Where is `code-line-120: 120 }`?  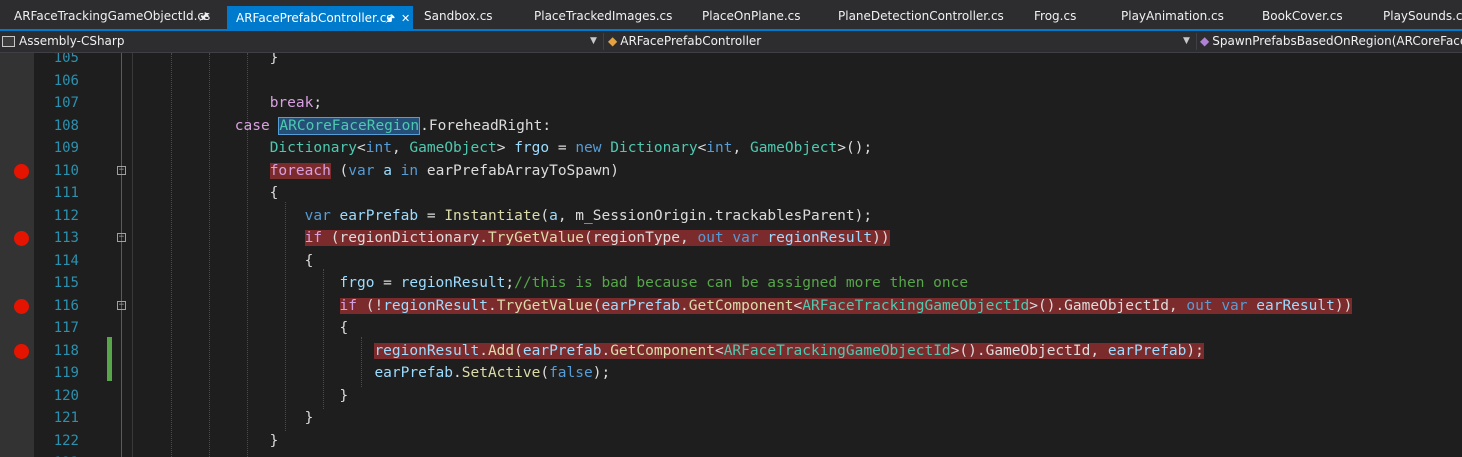
code-line-120: 120 } is located at coordinates (731, 396).